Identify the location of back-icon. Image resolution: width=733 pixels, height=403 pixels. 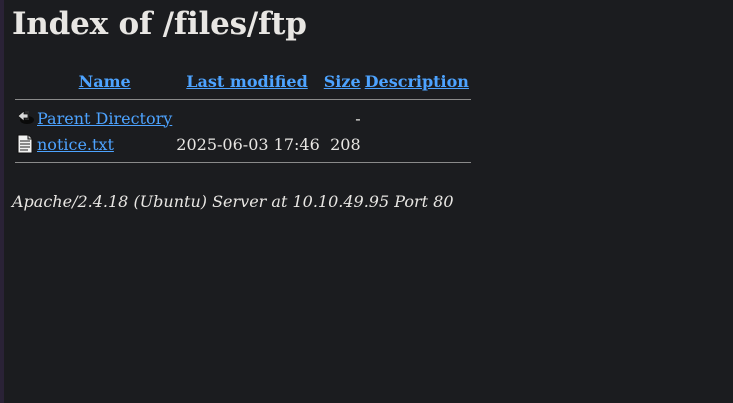
(25, 118).